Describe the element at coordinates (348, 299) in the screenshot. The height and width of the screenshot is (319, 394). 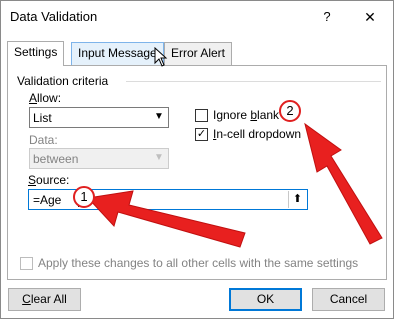
I see `cancel-button: Cancel` at that location.